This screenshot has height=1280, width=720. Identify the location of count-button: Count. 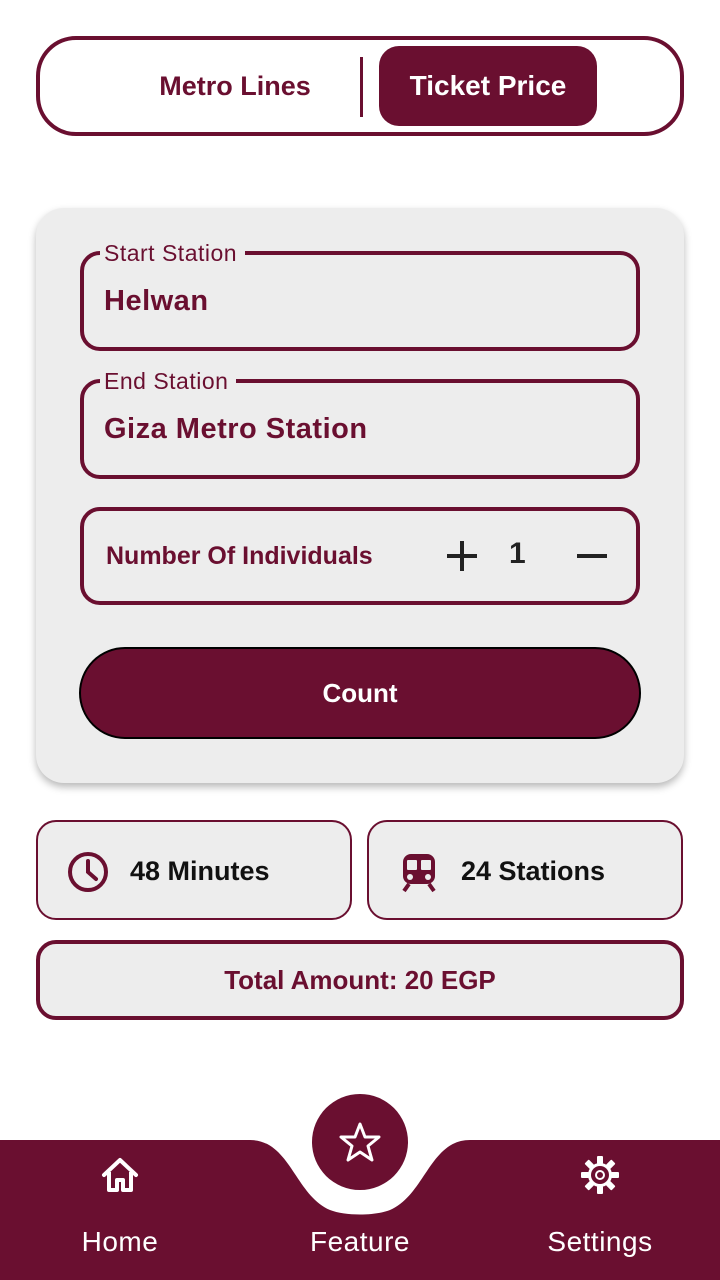
(360, 693).